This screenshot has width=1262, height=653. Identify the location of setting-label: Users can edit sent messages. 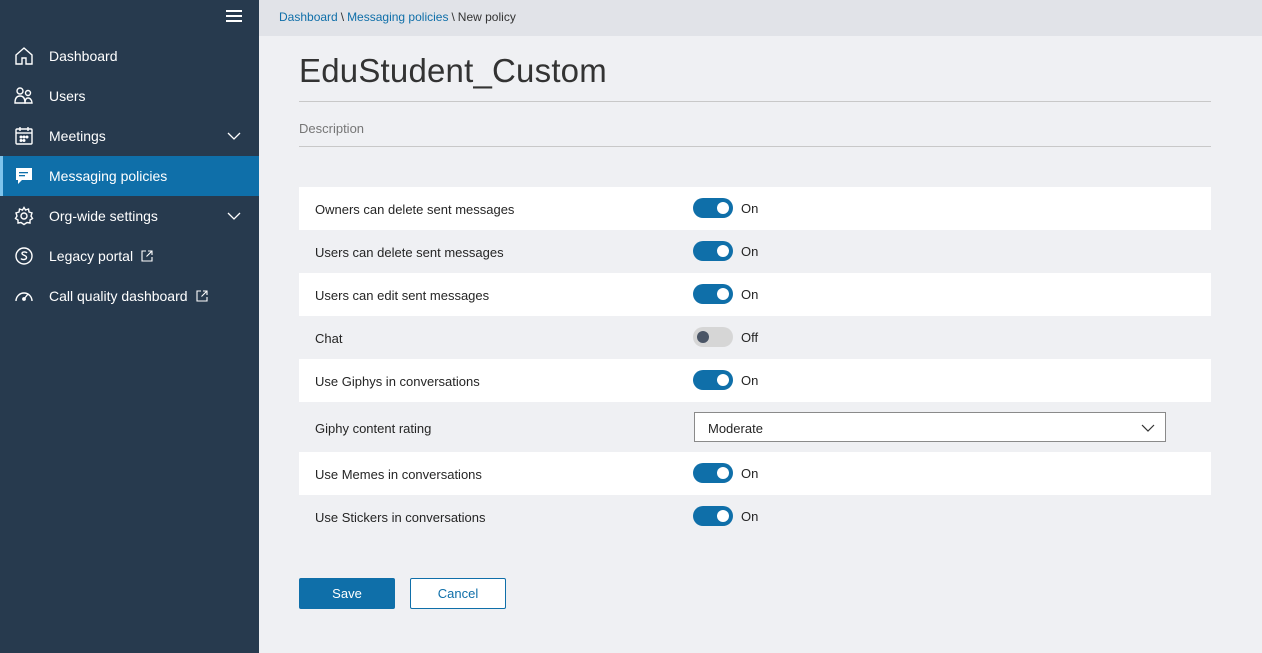
(402, 295).